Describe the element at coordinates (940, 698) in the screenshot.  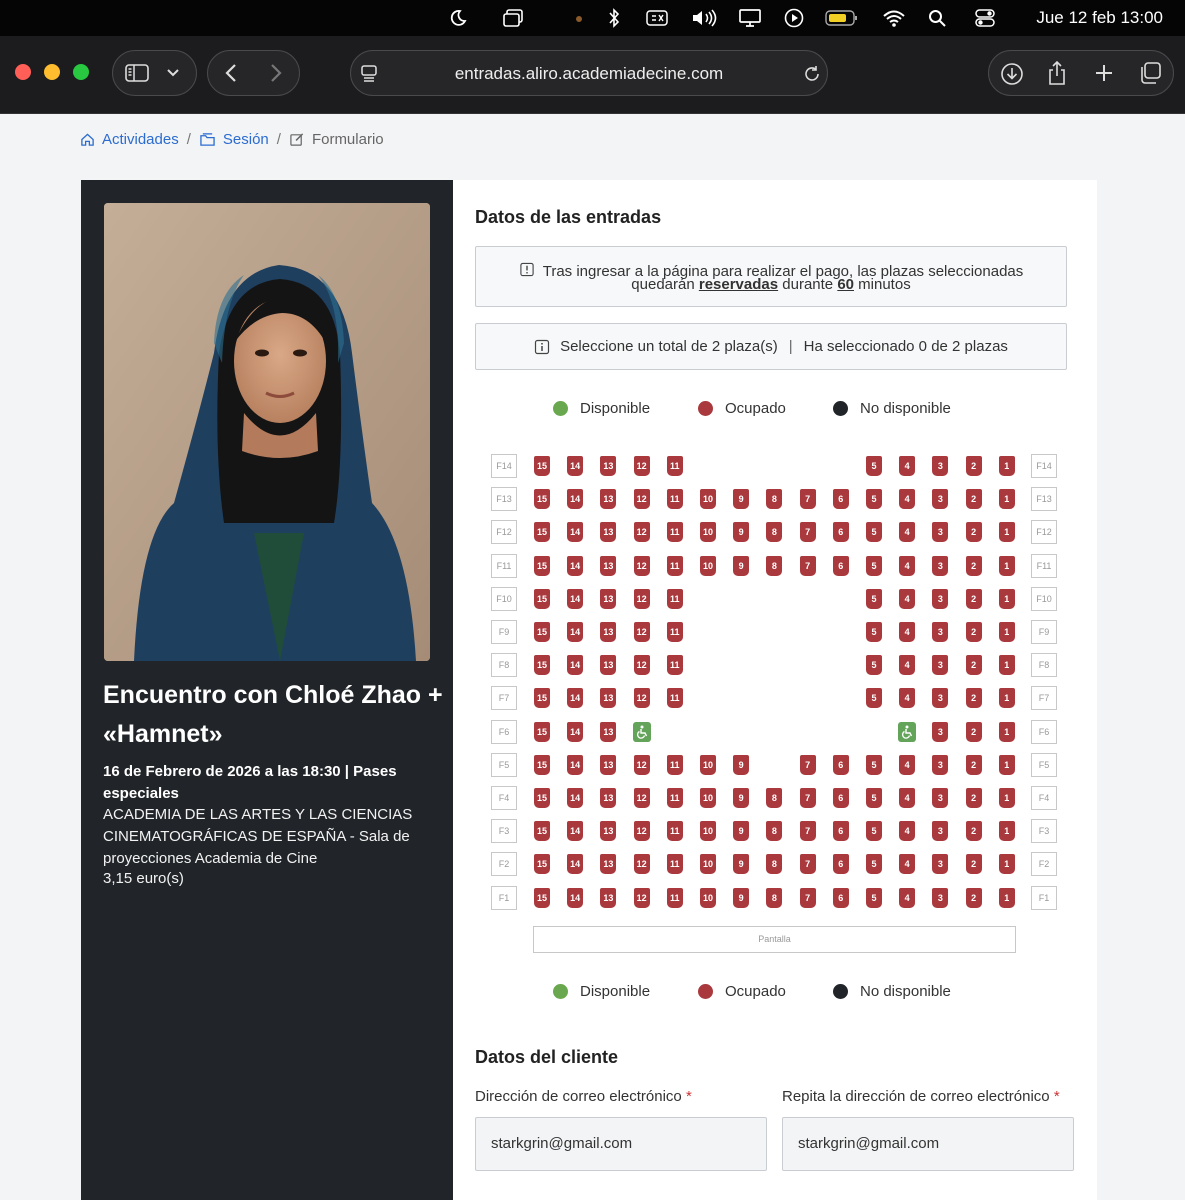
I see `seat-f7-3: 3` at that location.